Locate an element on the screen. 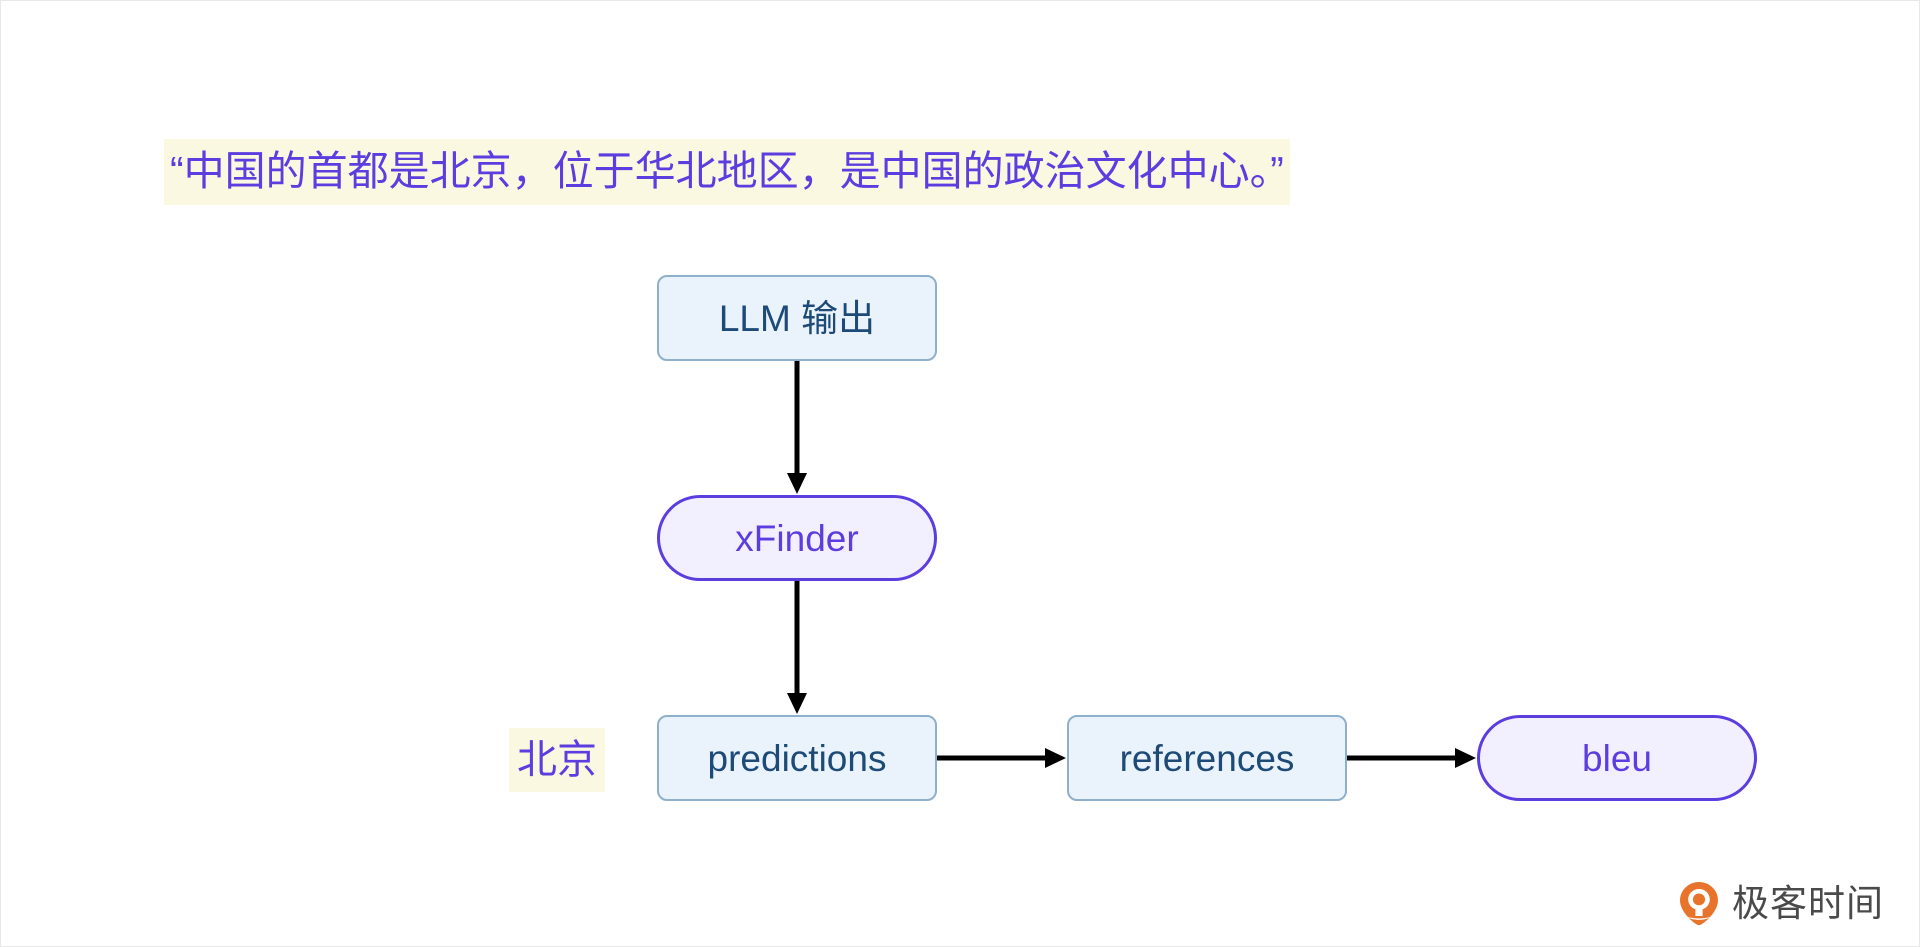 This screenshot has width=1920, height=947. node-predictions-label: predictions is located at coordinates (797, 758).